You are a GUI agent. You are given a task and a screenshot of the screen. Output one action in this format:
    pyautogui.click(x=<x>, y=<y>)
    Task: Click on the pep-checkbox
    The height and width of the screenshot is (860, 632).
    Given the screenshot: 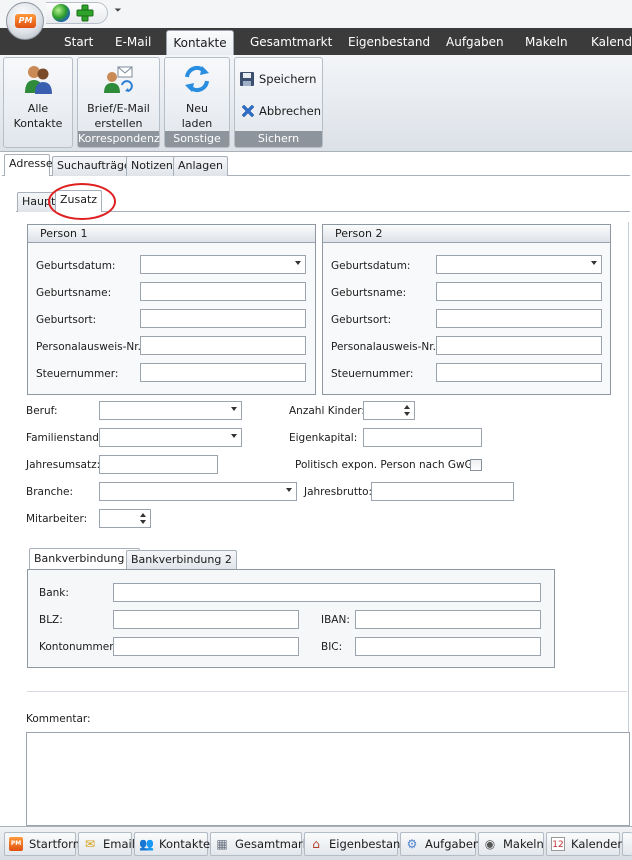 What is the action you would take?
    pyautogui.click(x=476, y=465)
    